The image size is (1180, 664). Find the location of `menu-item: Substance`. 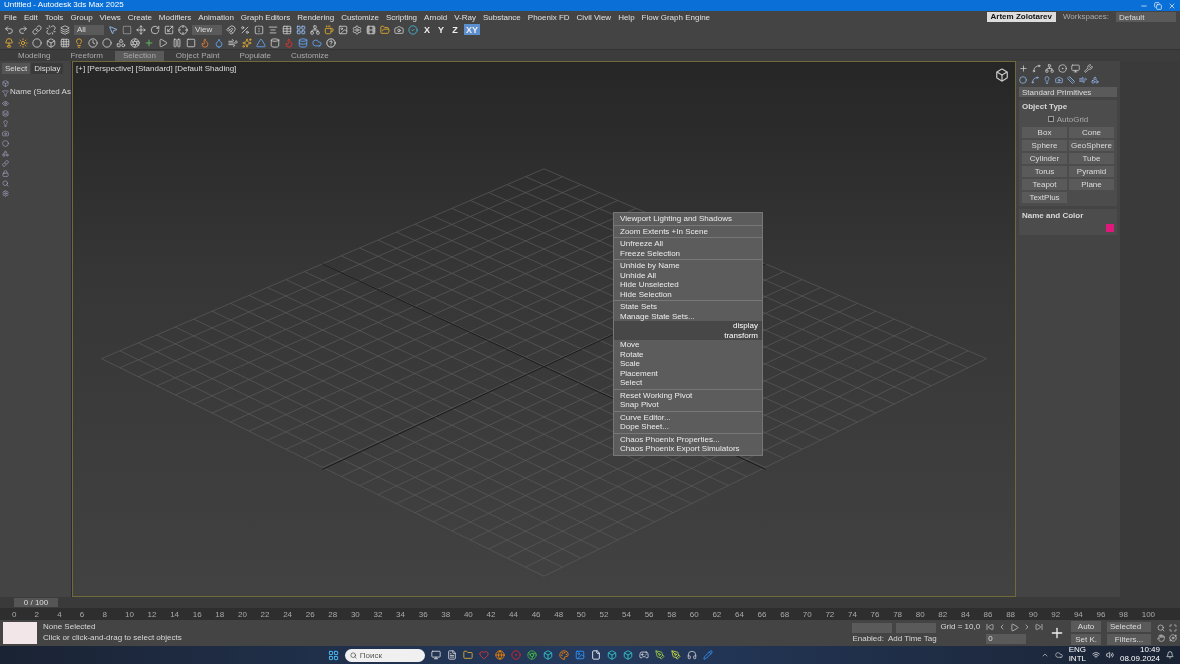

menu-item: Substance is located at coordinates (502, 17).